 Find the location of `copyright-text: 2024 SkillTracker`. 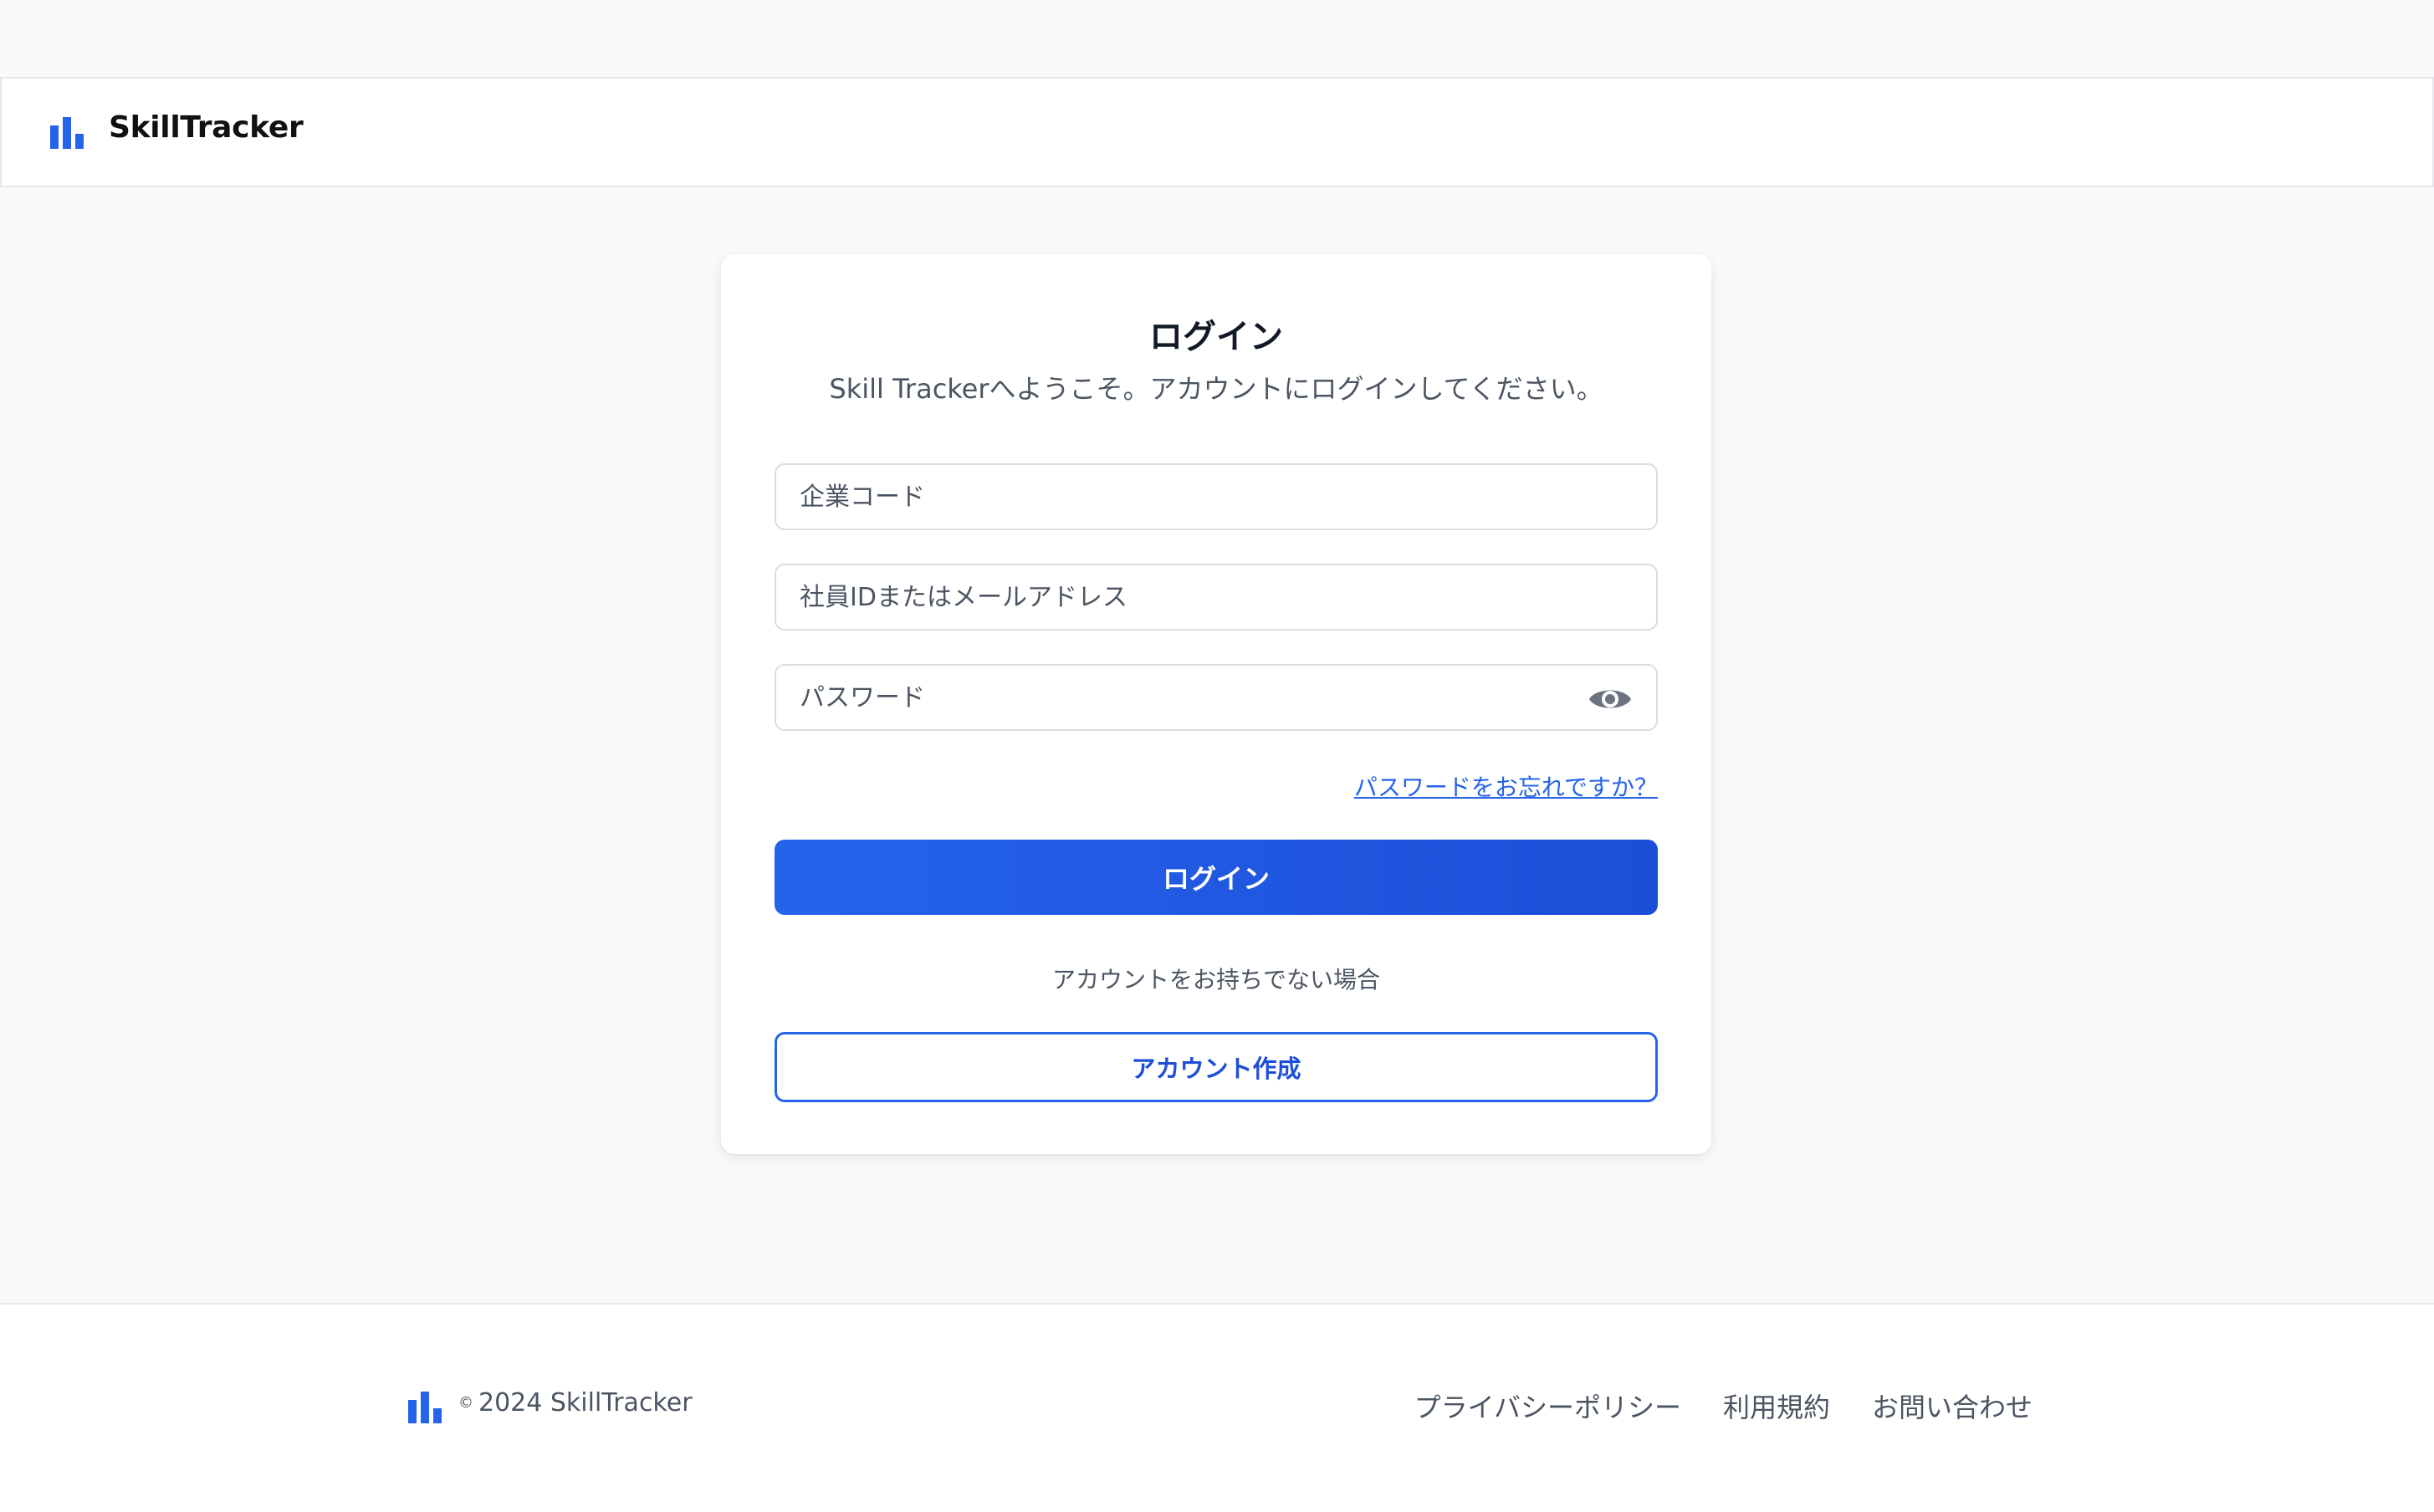

copyright-text: 2024 SkillTracker is located at coordinates (585, 1403).